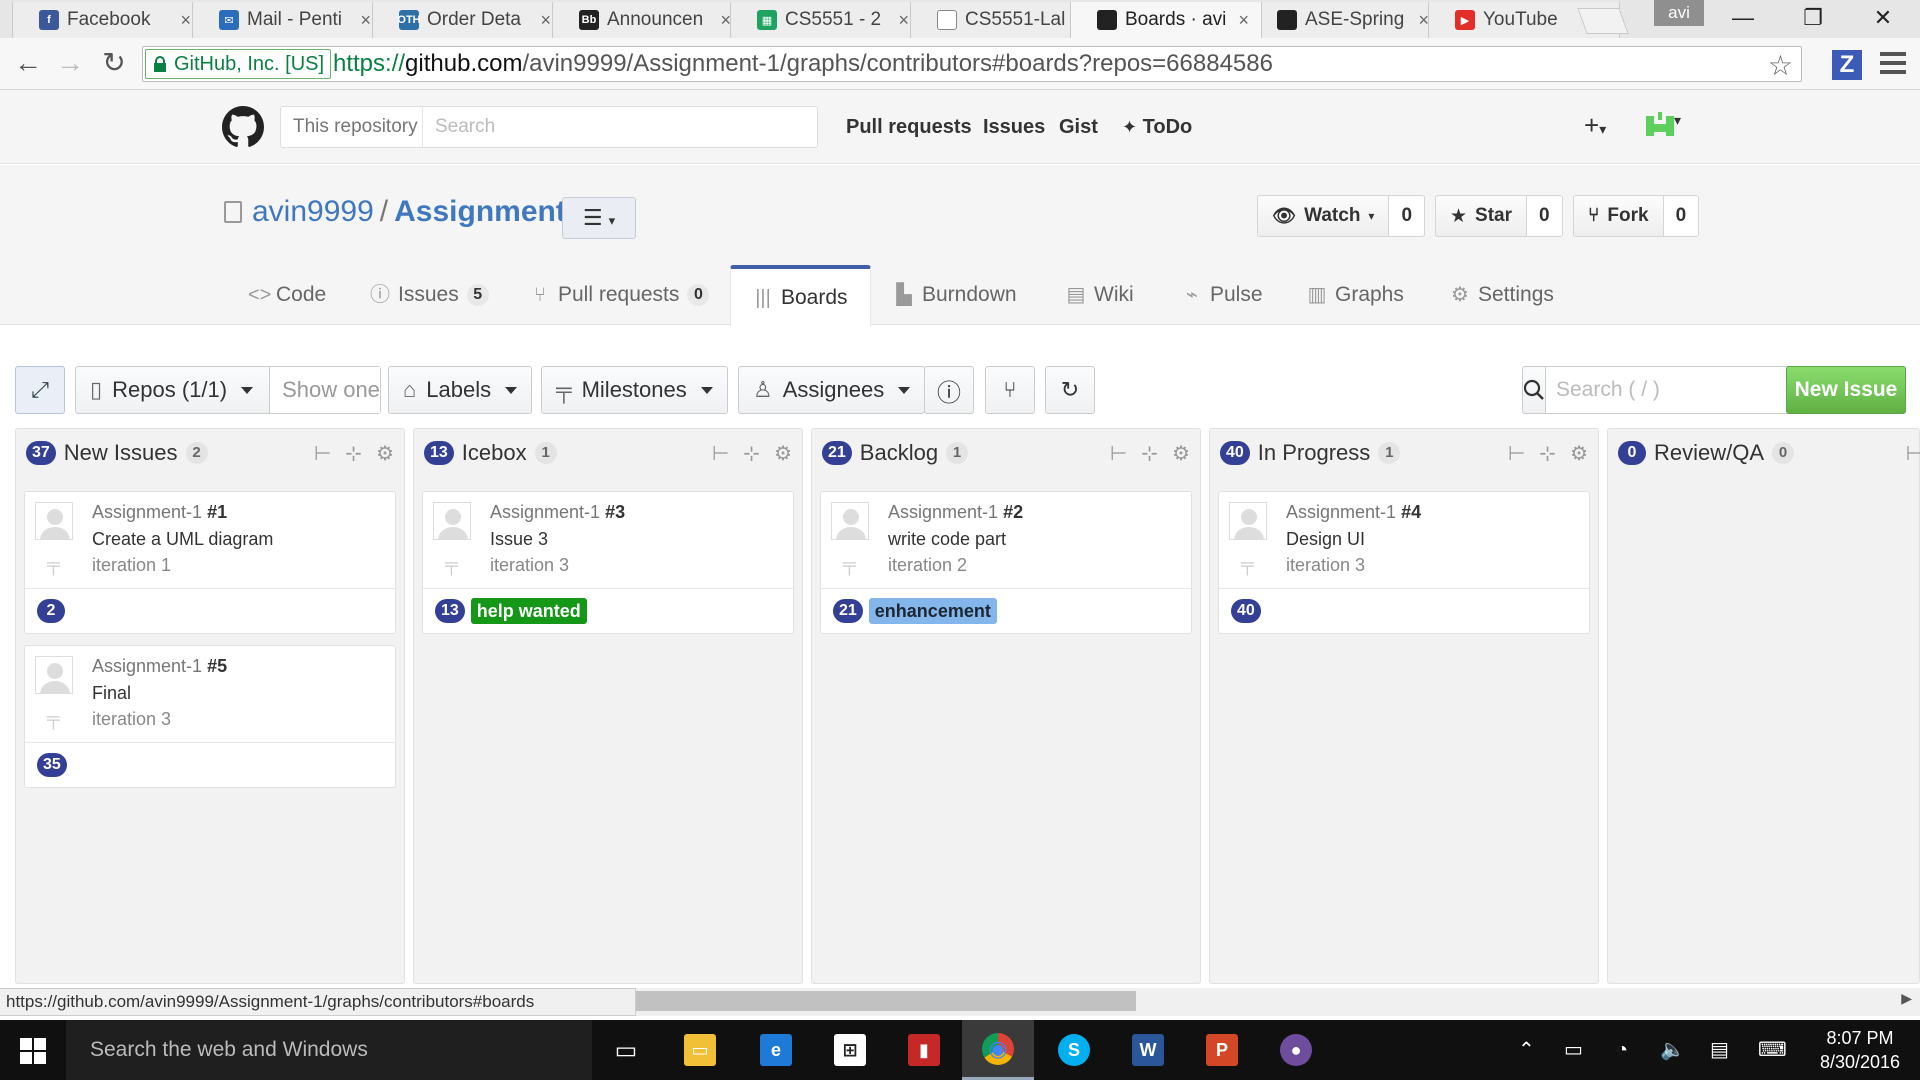 The height and width of the screenshot is (1080, 1920). What do you see at coordinates (949, 390) in the screenshot?
I see `issues-toggle-button: ⓘ` at bounding box center [949, 390].